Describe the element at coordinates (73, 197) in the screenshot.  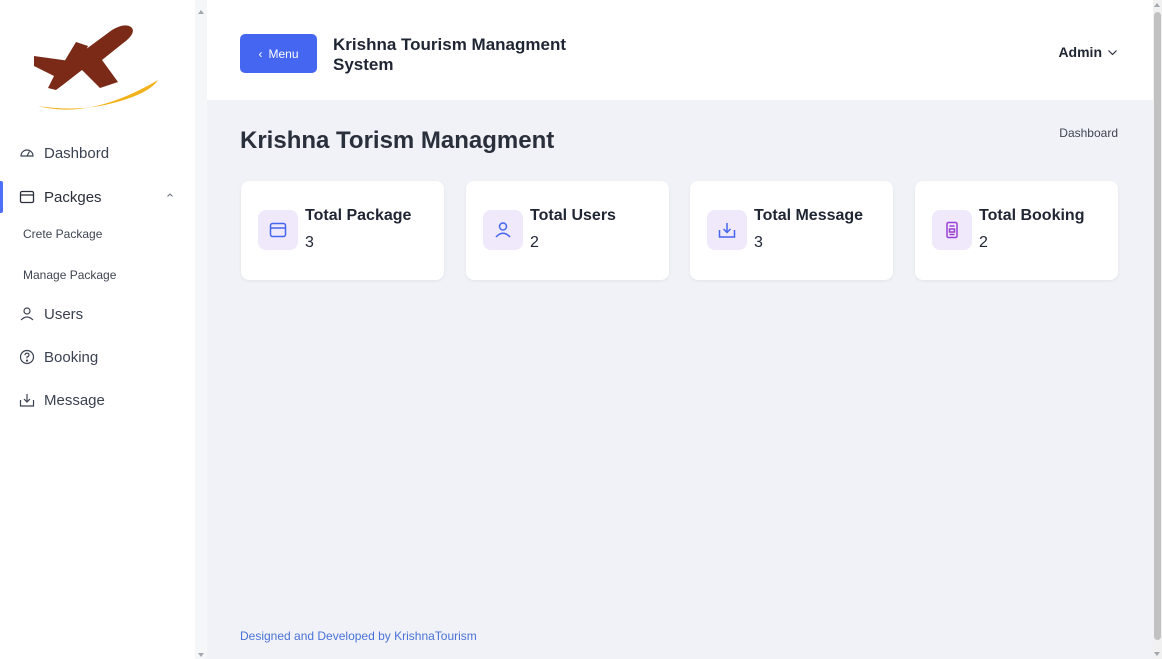
I see `sidebar-item-label: Packges` at that location.